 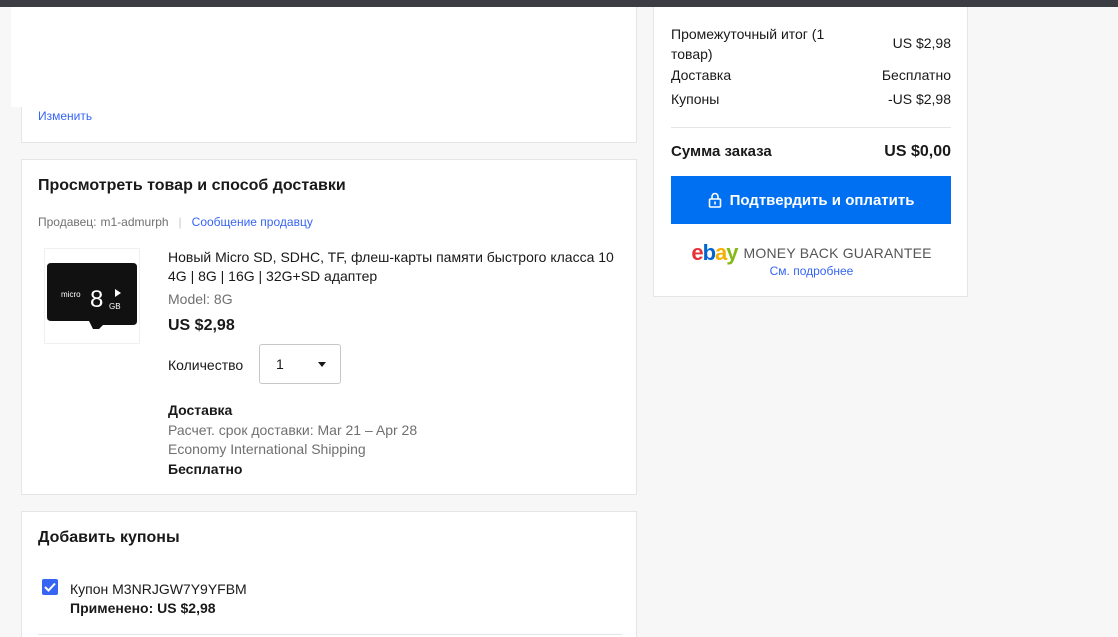 I want to click on shipping-estimate: Расчет. срок доставки: Mar 21 – Apr 28, so click(x=293, y=430).